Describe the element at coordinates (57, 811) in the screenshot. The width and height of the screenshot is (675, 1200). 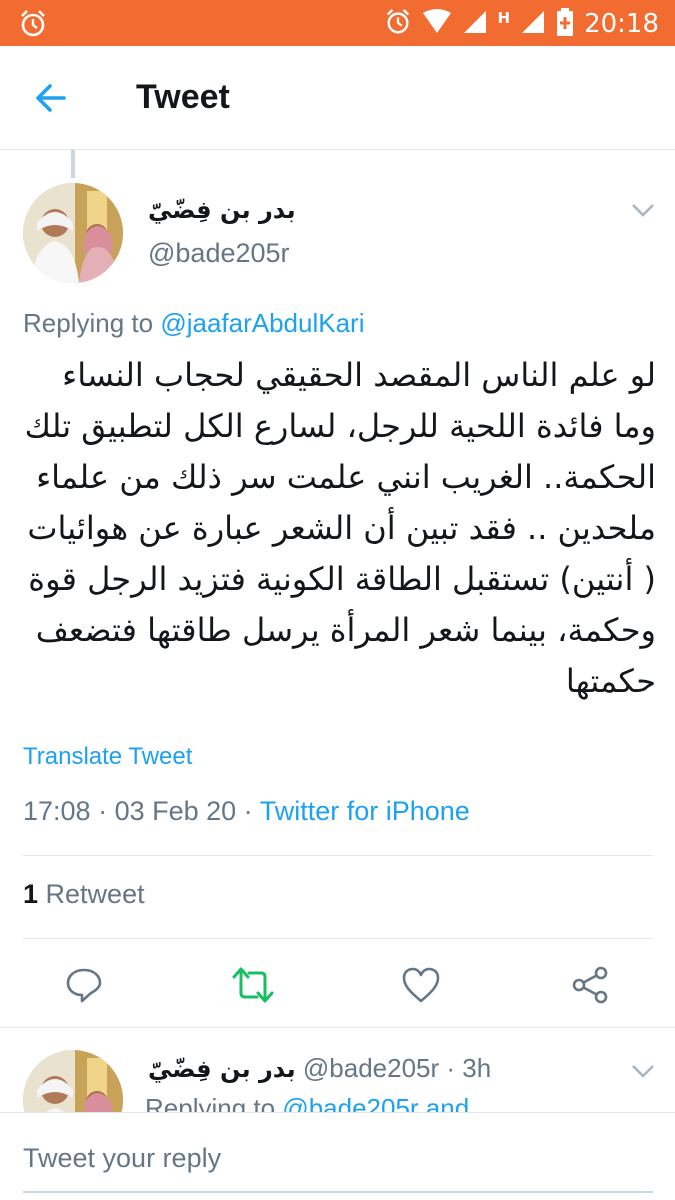
I see `tweet-time: 17:08` at that location.